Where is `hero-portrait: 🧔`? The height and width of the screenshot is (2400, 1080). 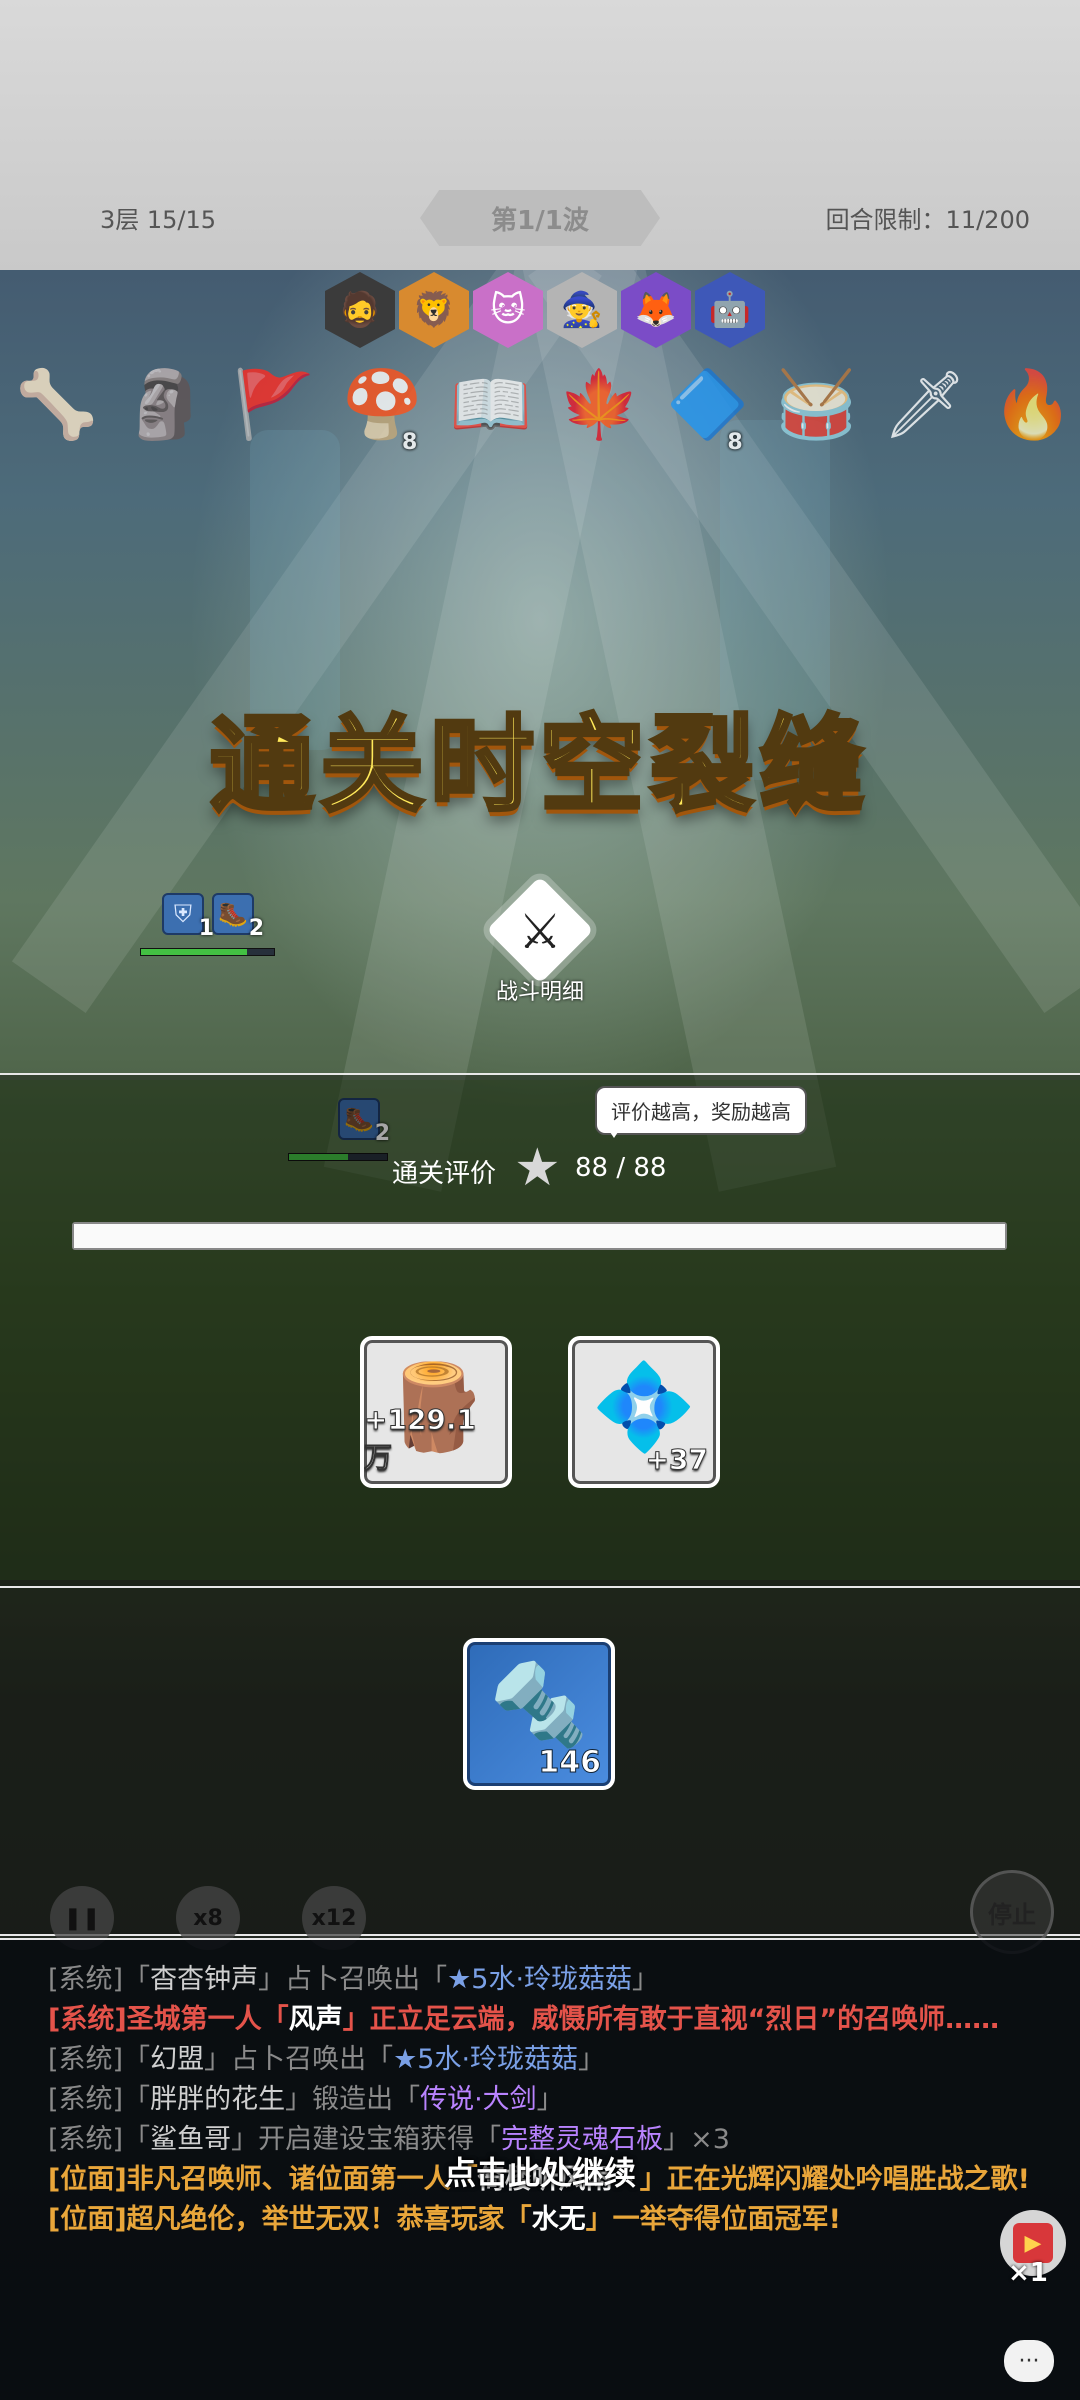
hero-portrait: 🧔 is located at coordinates (360, 310).